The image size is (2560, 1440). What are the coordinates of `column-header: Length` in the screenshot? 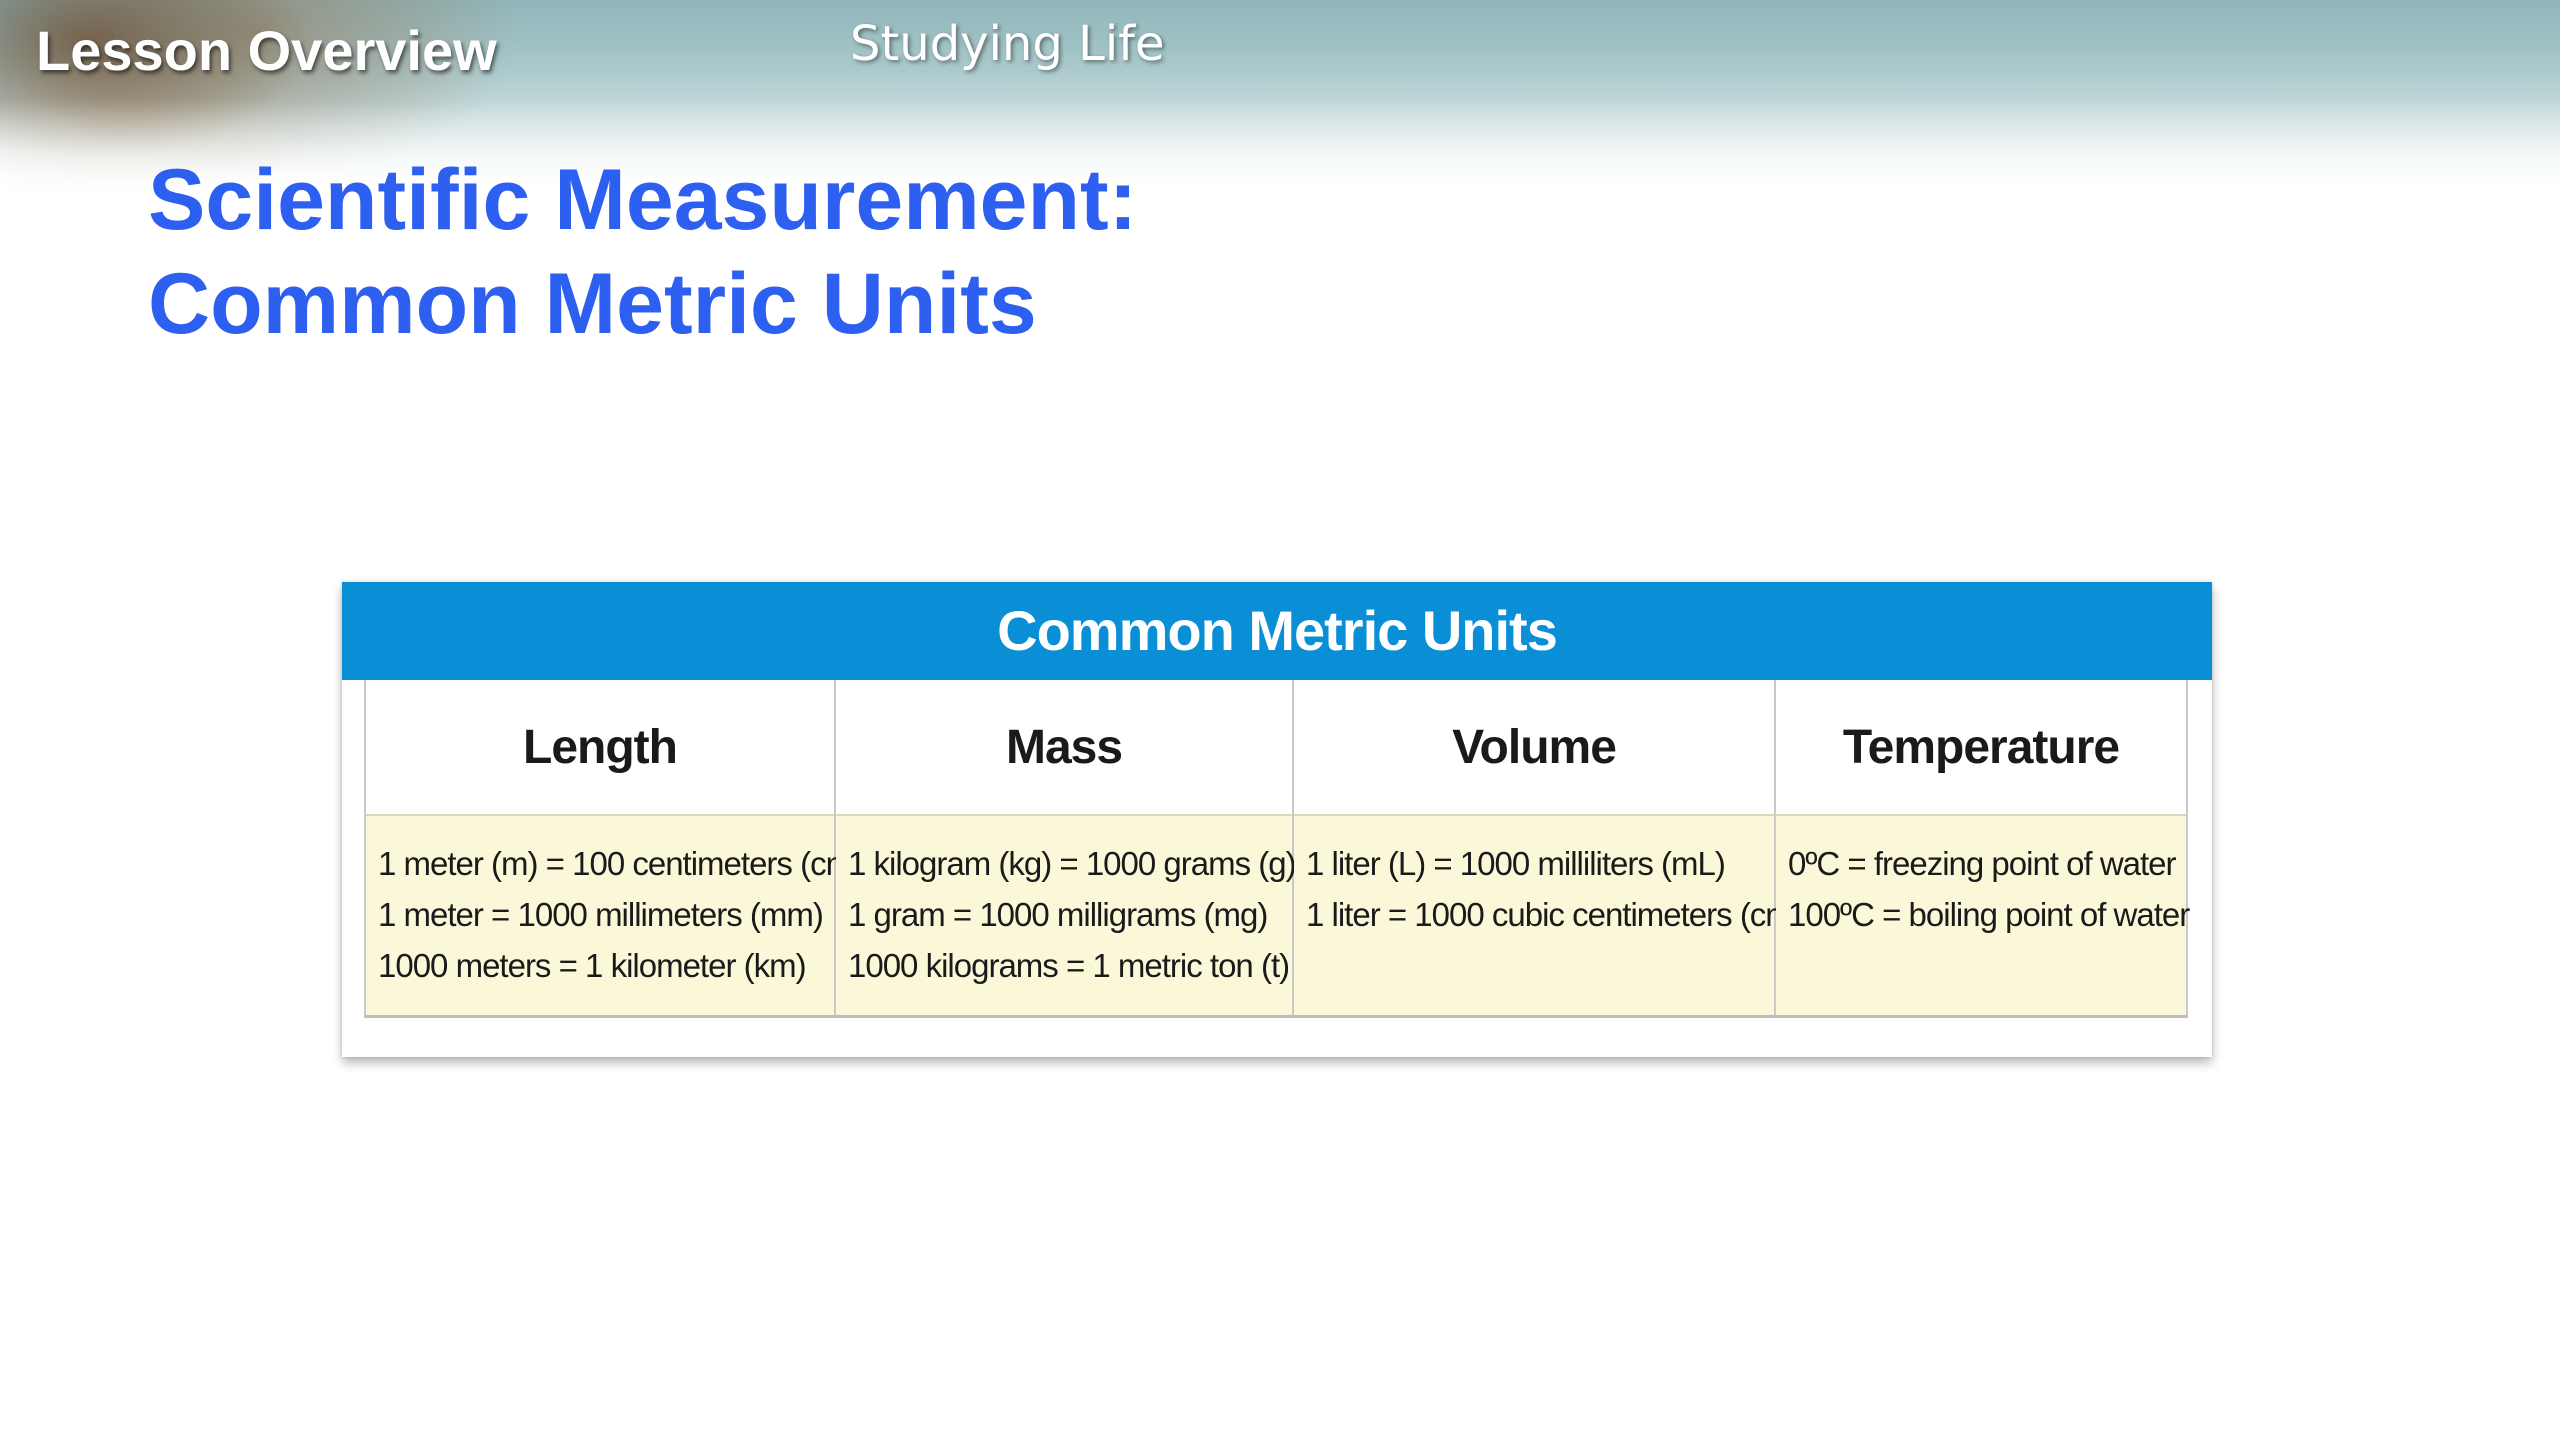 It's located at (600, 748).